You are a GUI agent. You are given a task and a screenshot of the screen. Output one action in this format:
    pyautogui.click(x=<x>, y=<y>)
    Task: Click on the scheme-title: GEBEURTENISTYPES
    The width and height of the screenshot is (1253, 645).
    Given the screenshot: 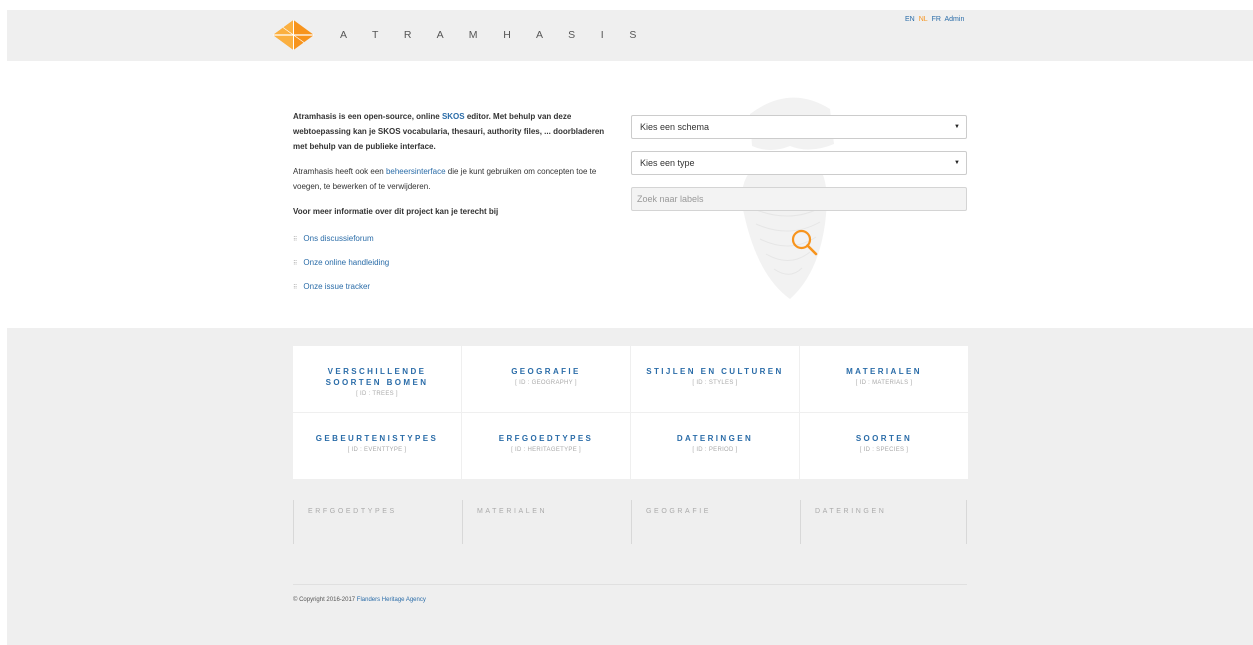 What is the action you would take?
    pyautogui.click(x=377, y=438)
    